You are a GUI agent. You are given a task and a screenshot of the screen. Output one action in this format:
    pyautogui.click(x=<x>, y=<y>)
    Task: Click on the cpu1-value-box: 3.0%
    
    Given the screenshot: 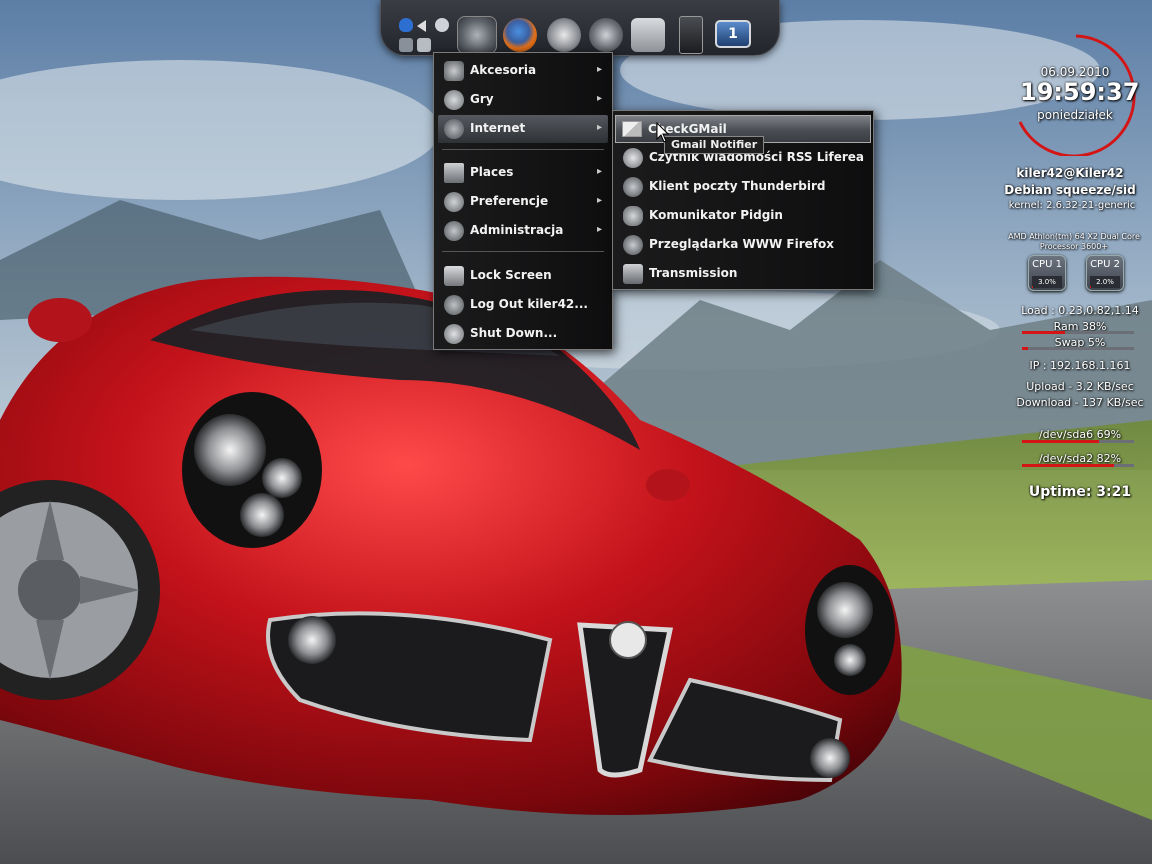 What is the action you would take?
    pyautogui.click(x=1047, y=282)
    